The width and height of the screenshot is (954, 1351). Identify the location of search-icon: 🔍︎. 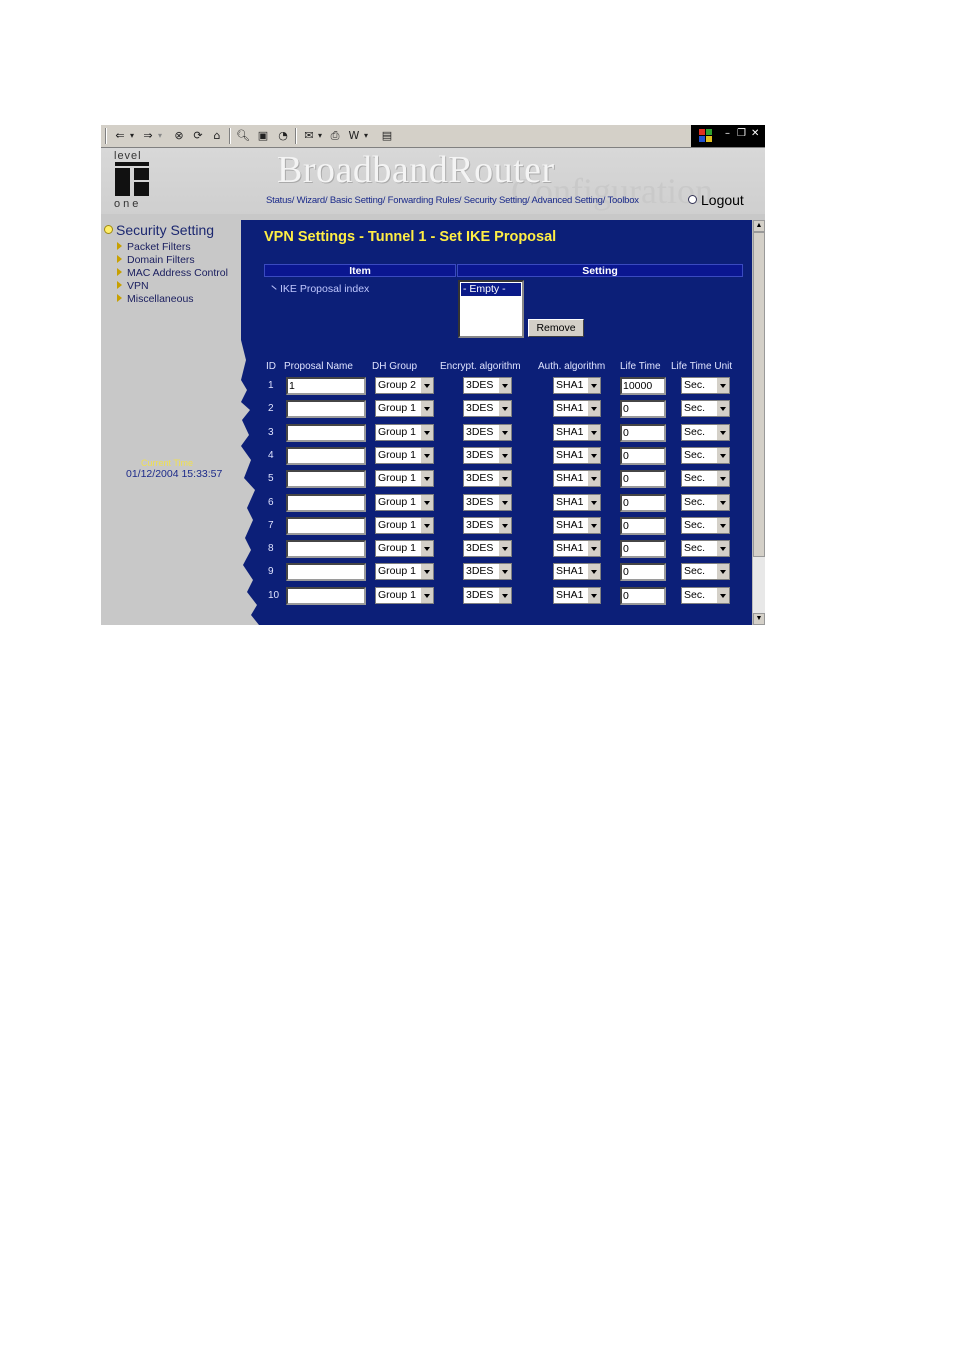
(243, 135).